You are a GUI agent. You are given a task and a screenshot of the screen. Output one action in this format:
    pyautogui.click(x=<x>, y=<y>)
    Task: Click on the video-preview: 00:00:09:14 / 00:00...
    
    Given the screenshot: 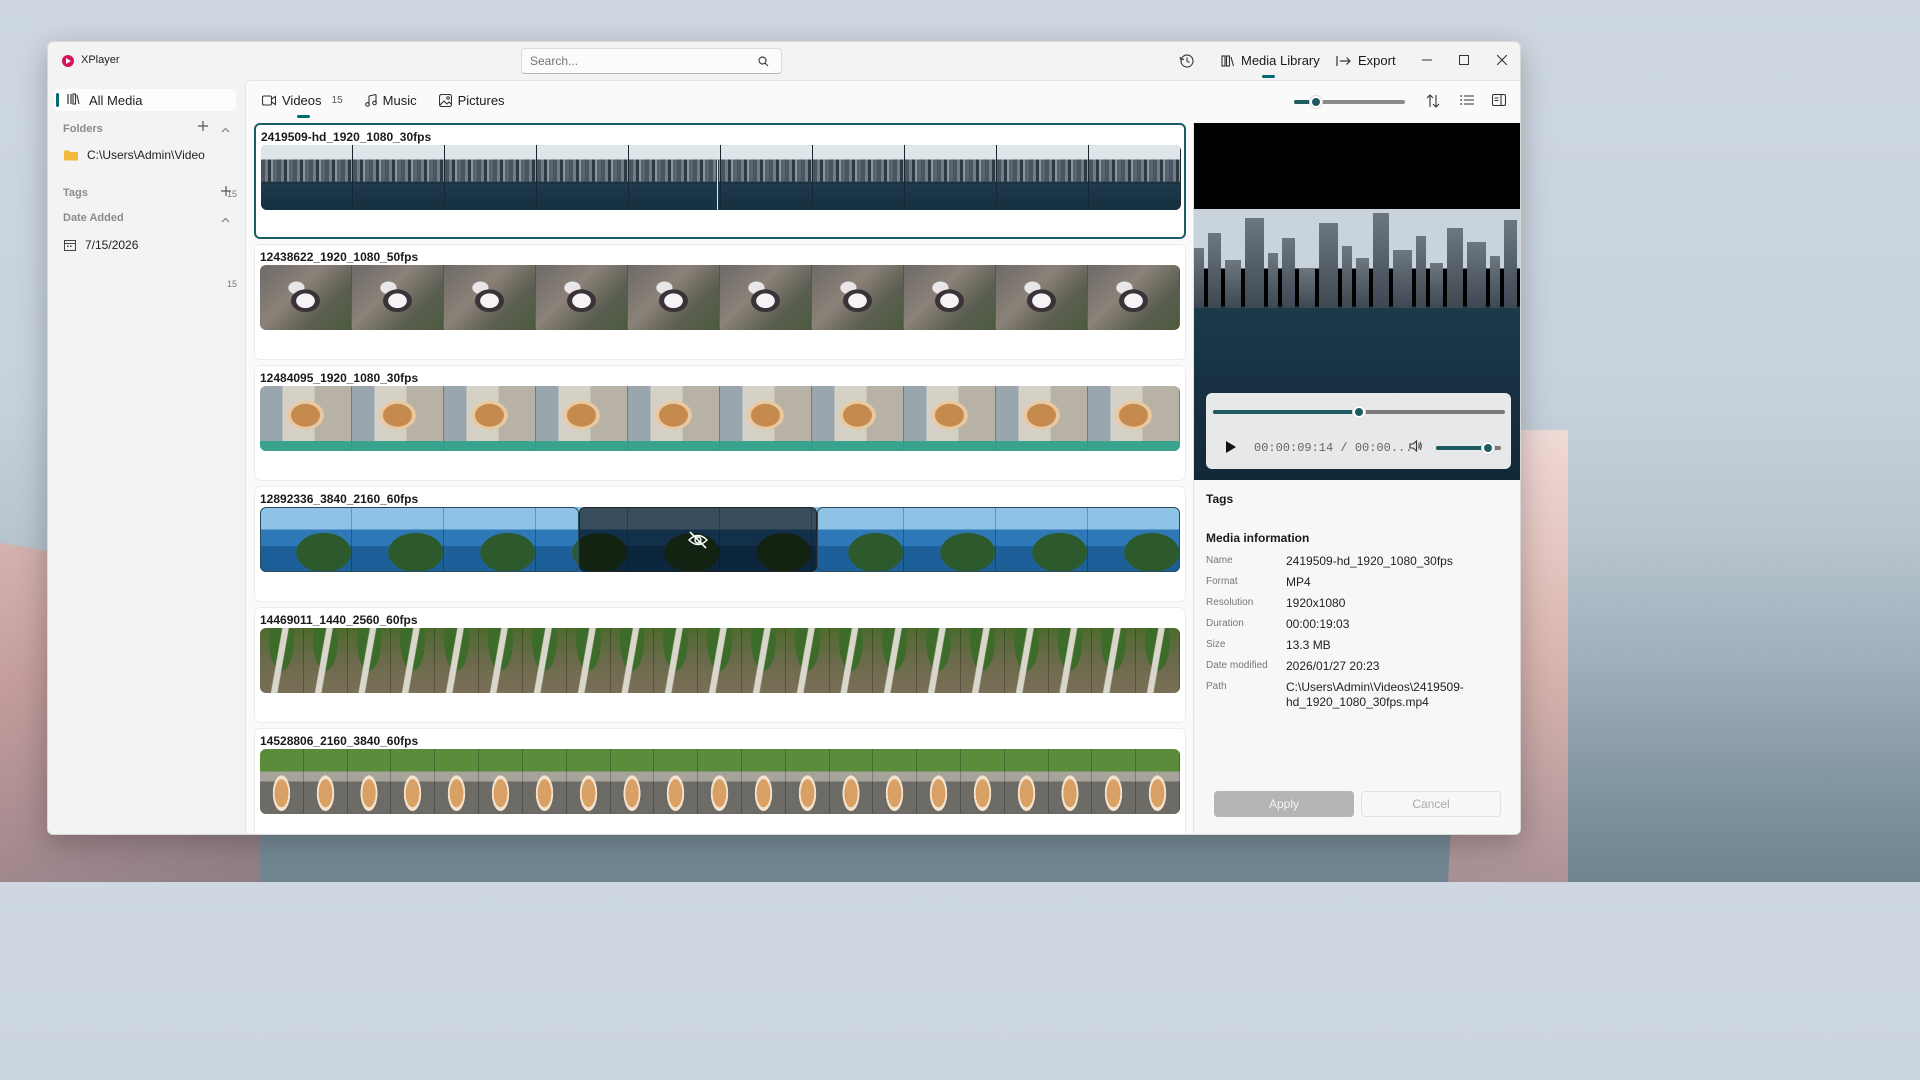 What is the action you would take?
    pyautogui.click(x=1357, y=301)
    